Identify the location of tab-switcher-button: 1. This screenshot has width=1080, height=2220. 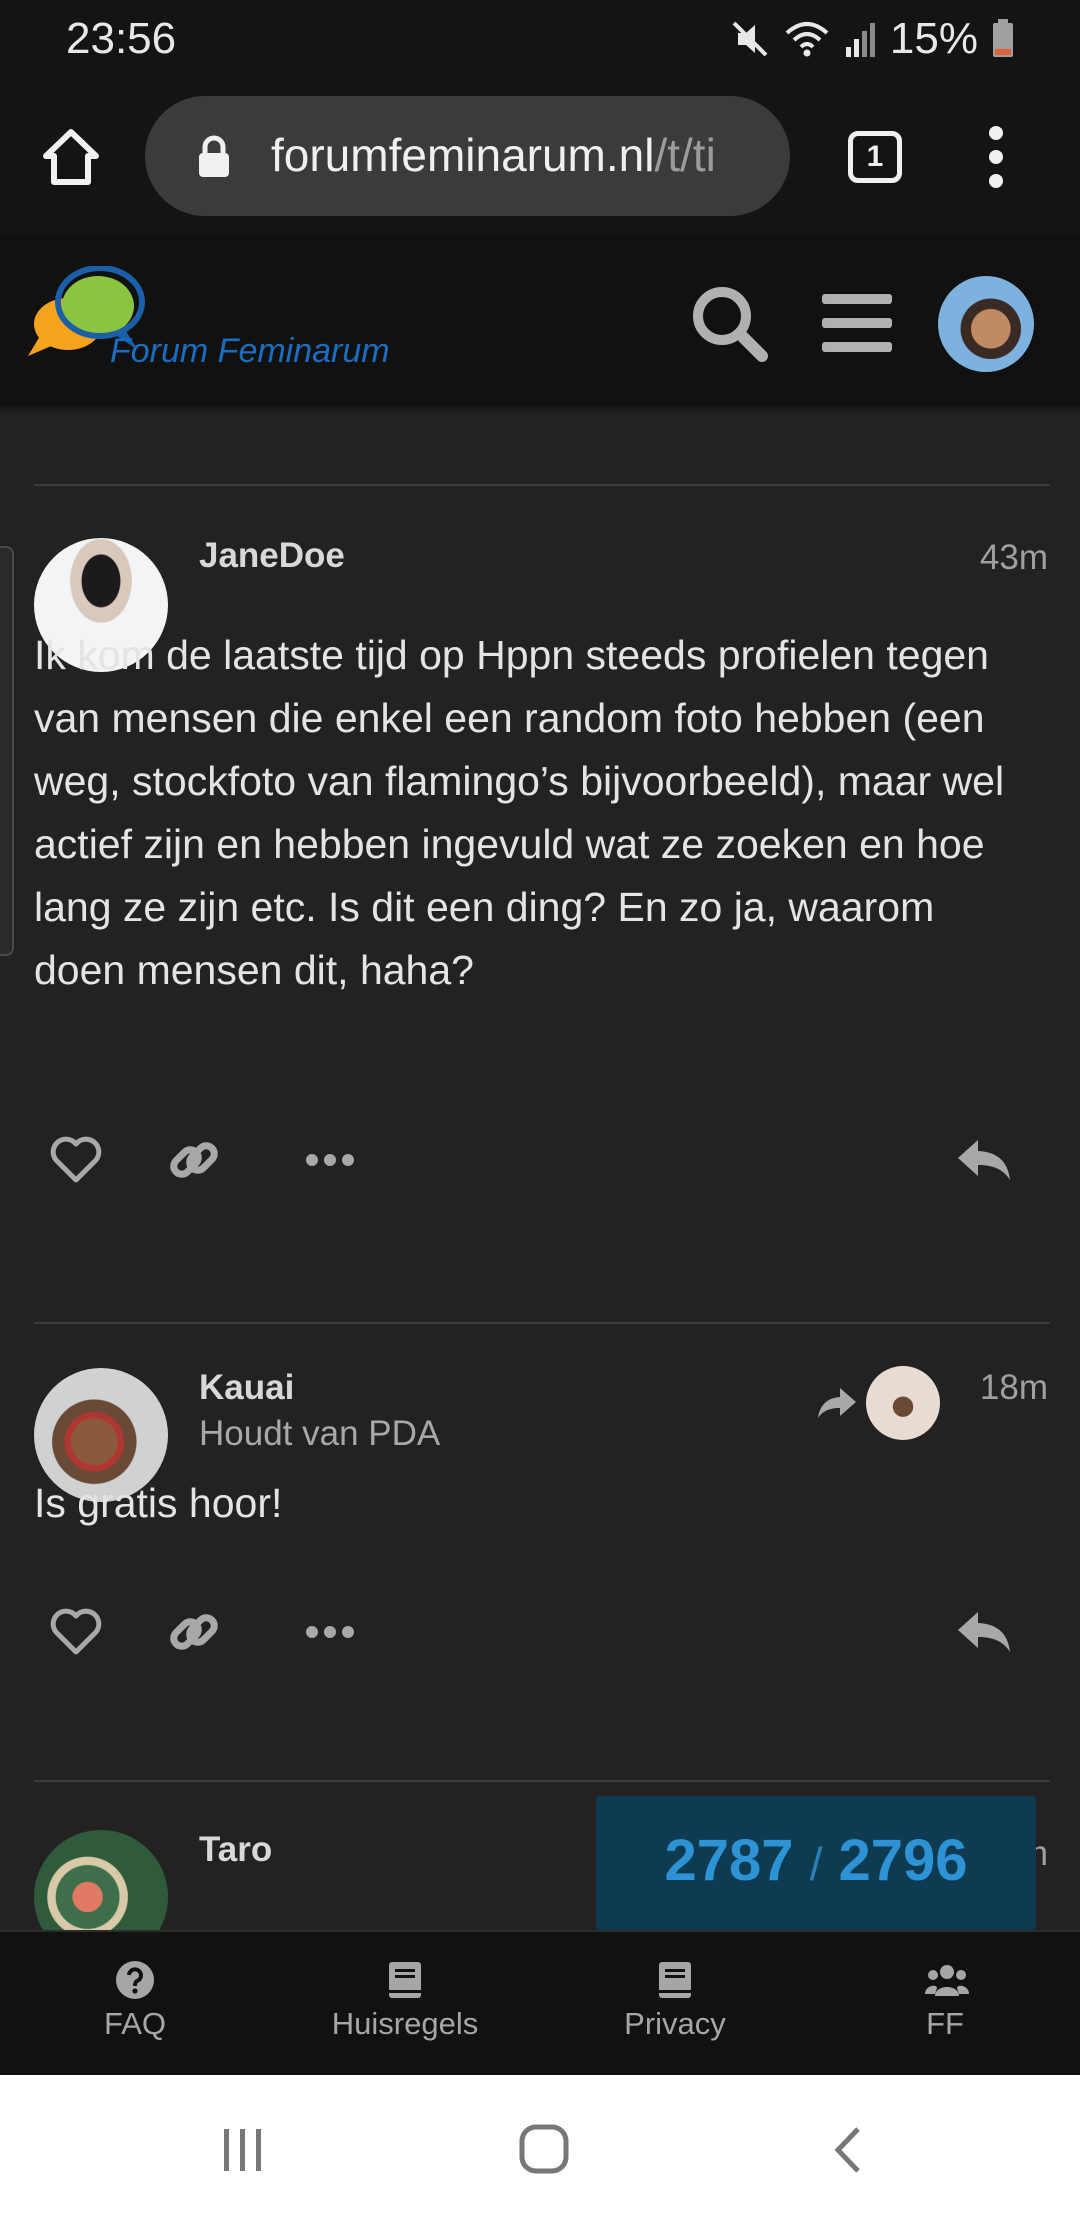
(875, 157).